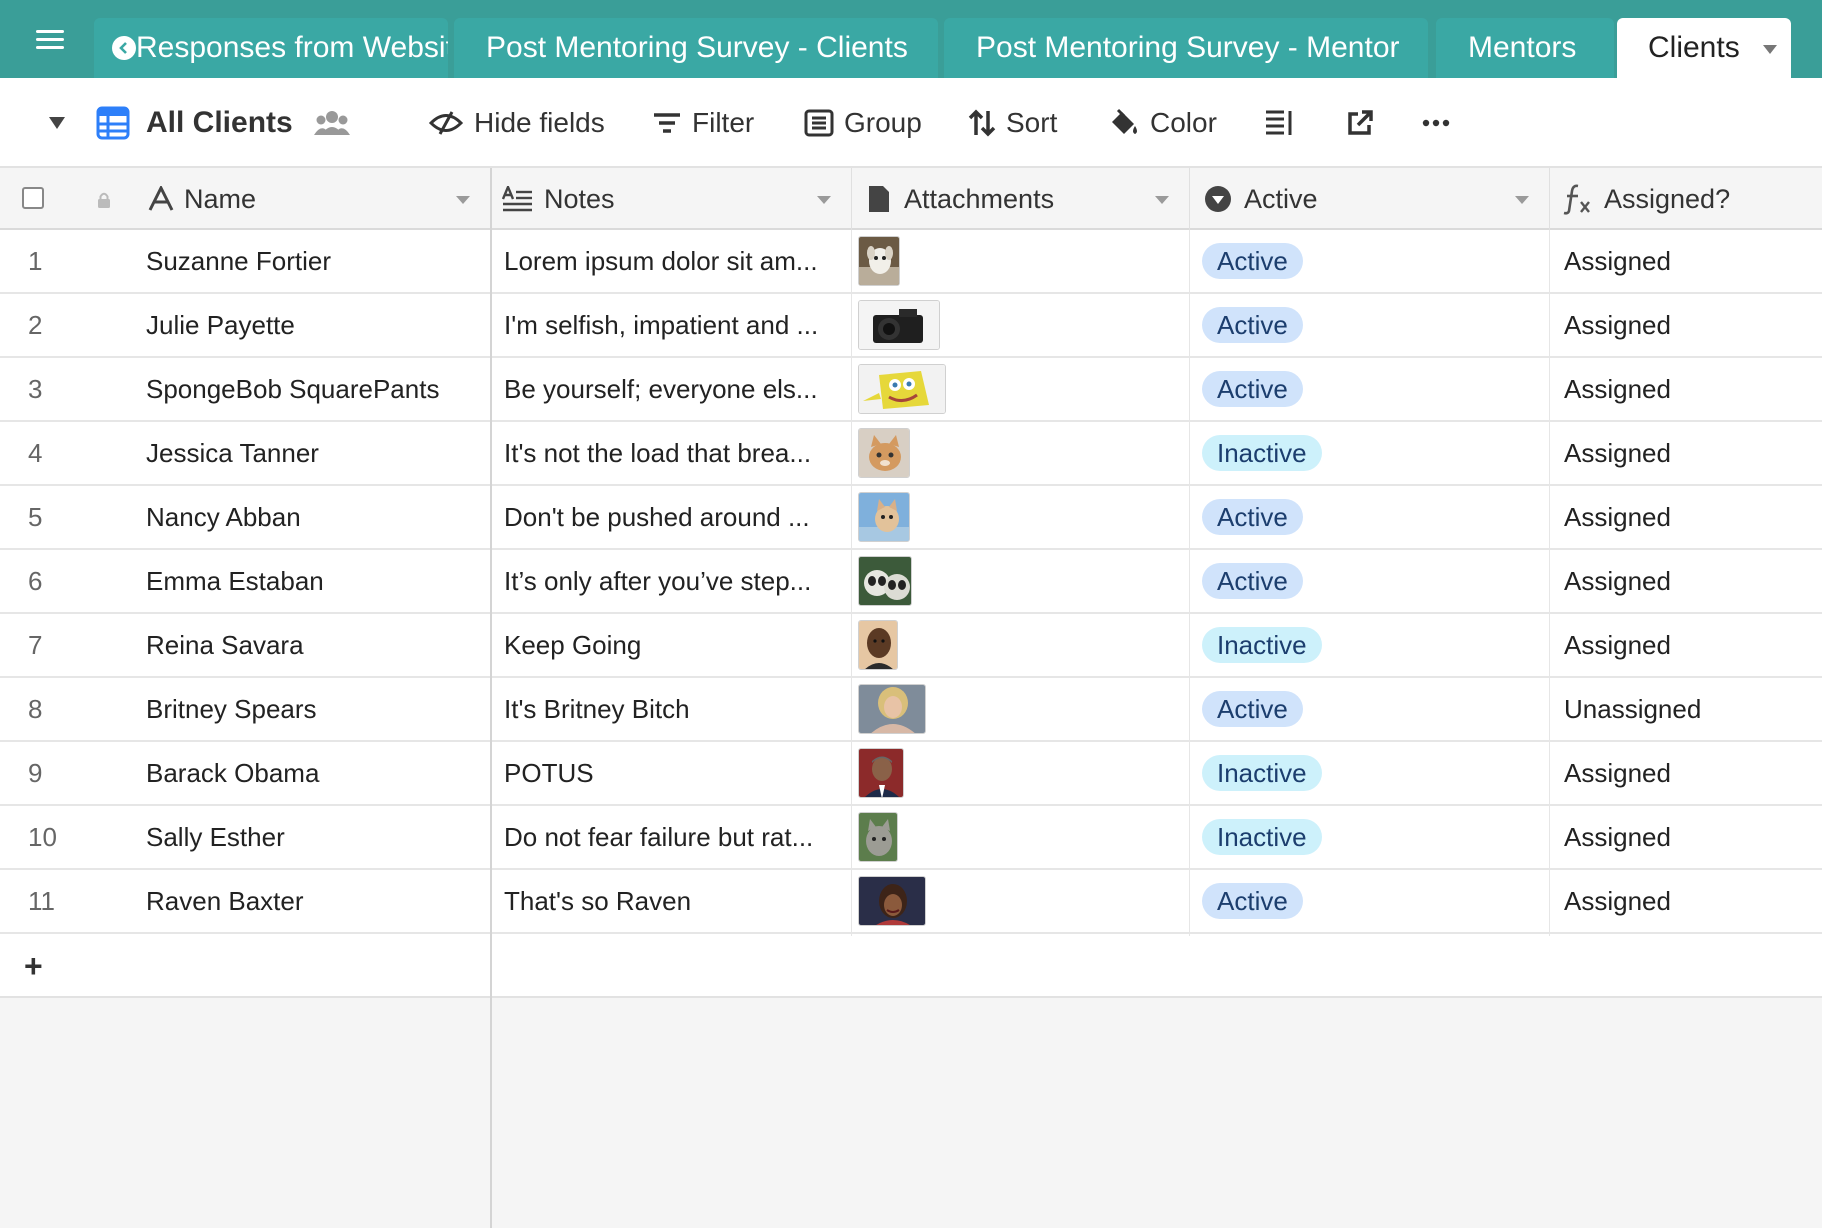 This screenshot has height=1228, width=1822. What do you see at coordinates (271, 48) in the screenshot?
I see `tab-responses-from-website: Responses from Website` at bounding box center [271, 48].